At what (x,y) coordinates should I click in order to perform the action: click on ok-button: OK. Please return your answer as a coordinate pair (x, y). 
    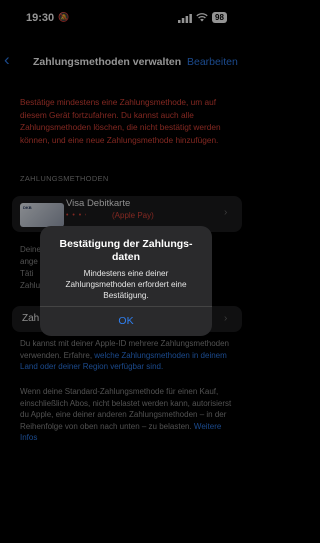
    Looking at the image, I should click on (126, 321).